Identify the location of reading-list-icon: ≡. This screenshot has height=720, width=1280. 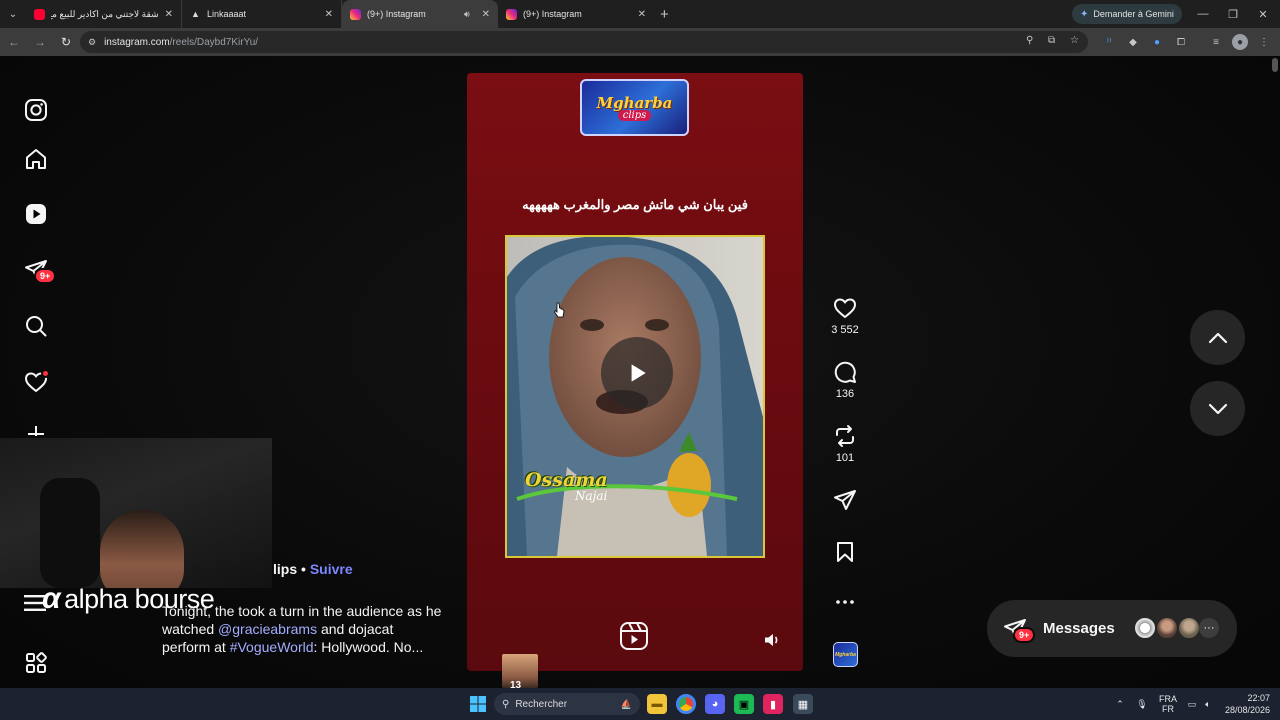
(1216, 42).